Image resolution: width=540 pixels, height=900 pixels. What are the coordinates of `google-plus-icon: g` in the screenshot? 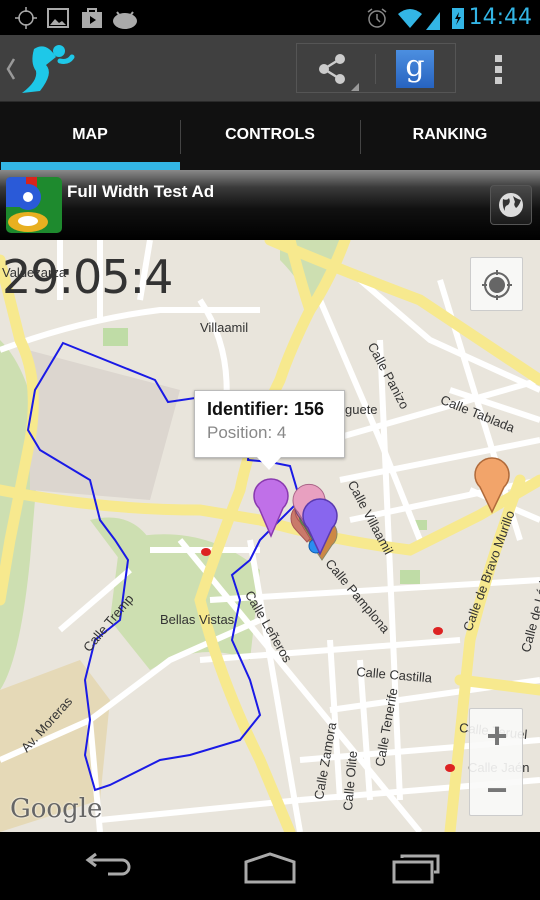 It's located at (415, 66).